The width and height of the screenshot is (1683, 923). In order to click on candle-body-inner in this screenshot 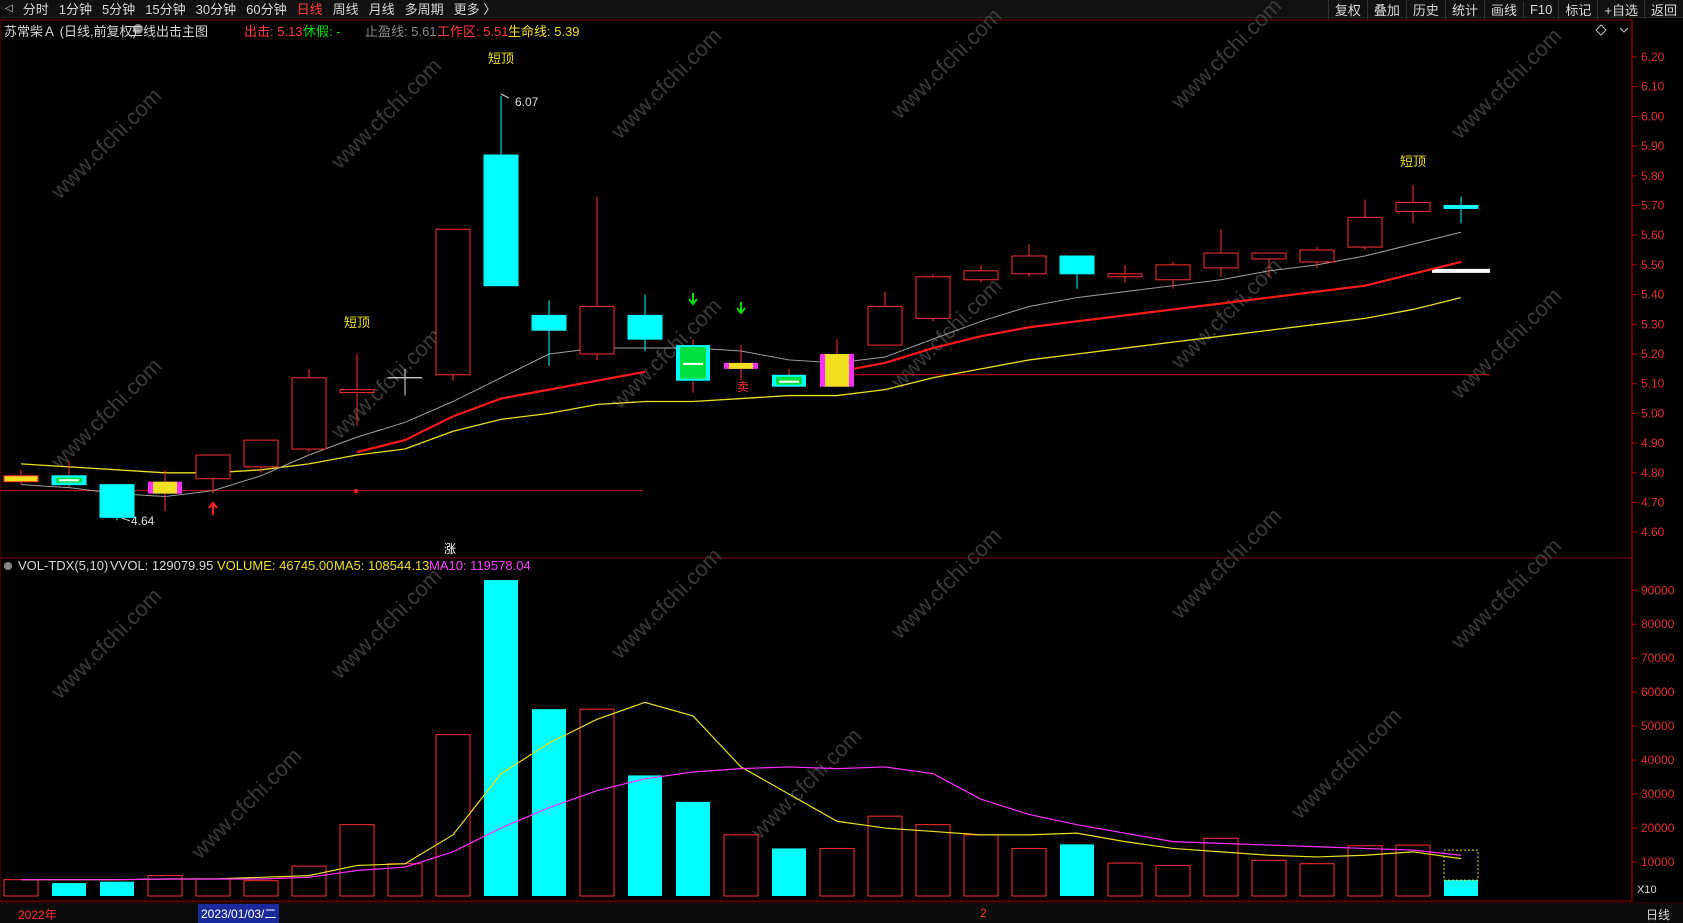, I will do `click(741, 365)`.